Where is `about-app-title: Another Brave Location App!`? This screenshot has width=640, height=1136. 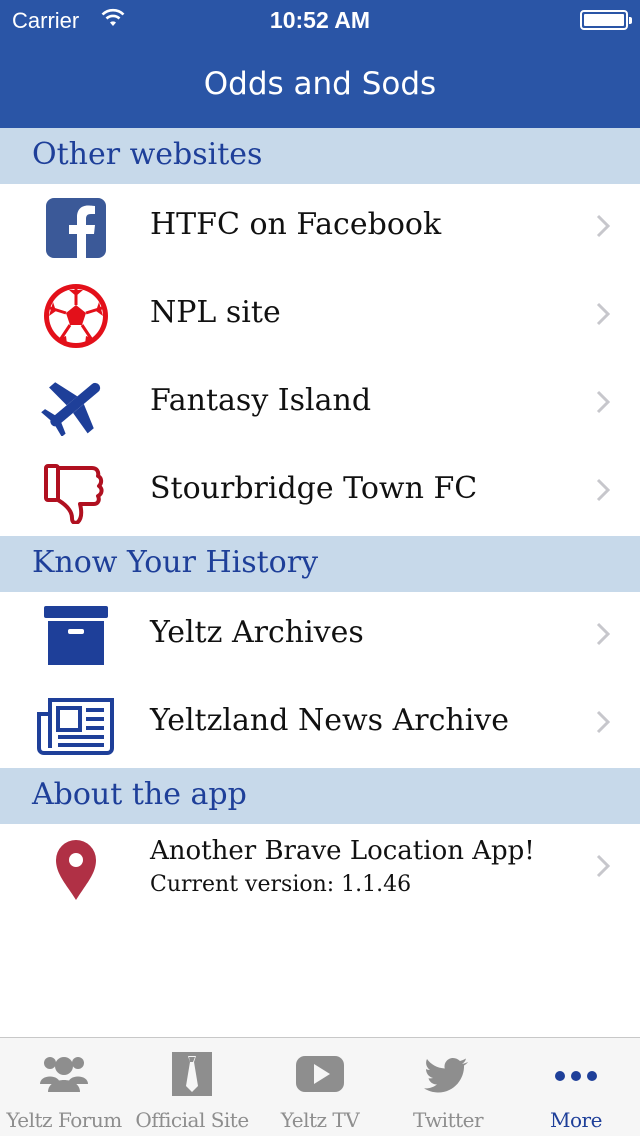
about-app-title: Another Brave Location App! is located at coordinates (342, 851).